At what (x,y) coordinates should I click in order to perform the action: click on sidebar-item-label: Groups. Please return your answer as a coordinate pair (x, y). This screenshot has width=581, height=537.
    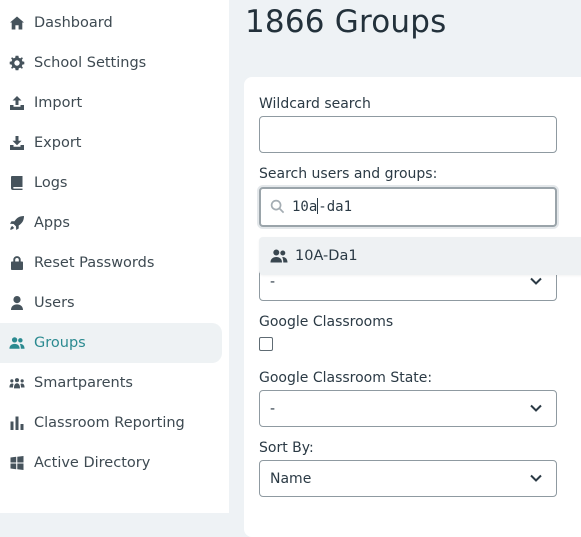
    Looking at the image, I should click on (60, 343).